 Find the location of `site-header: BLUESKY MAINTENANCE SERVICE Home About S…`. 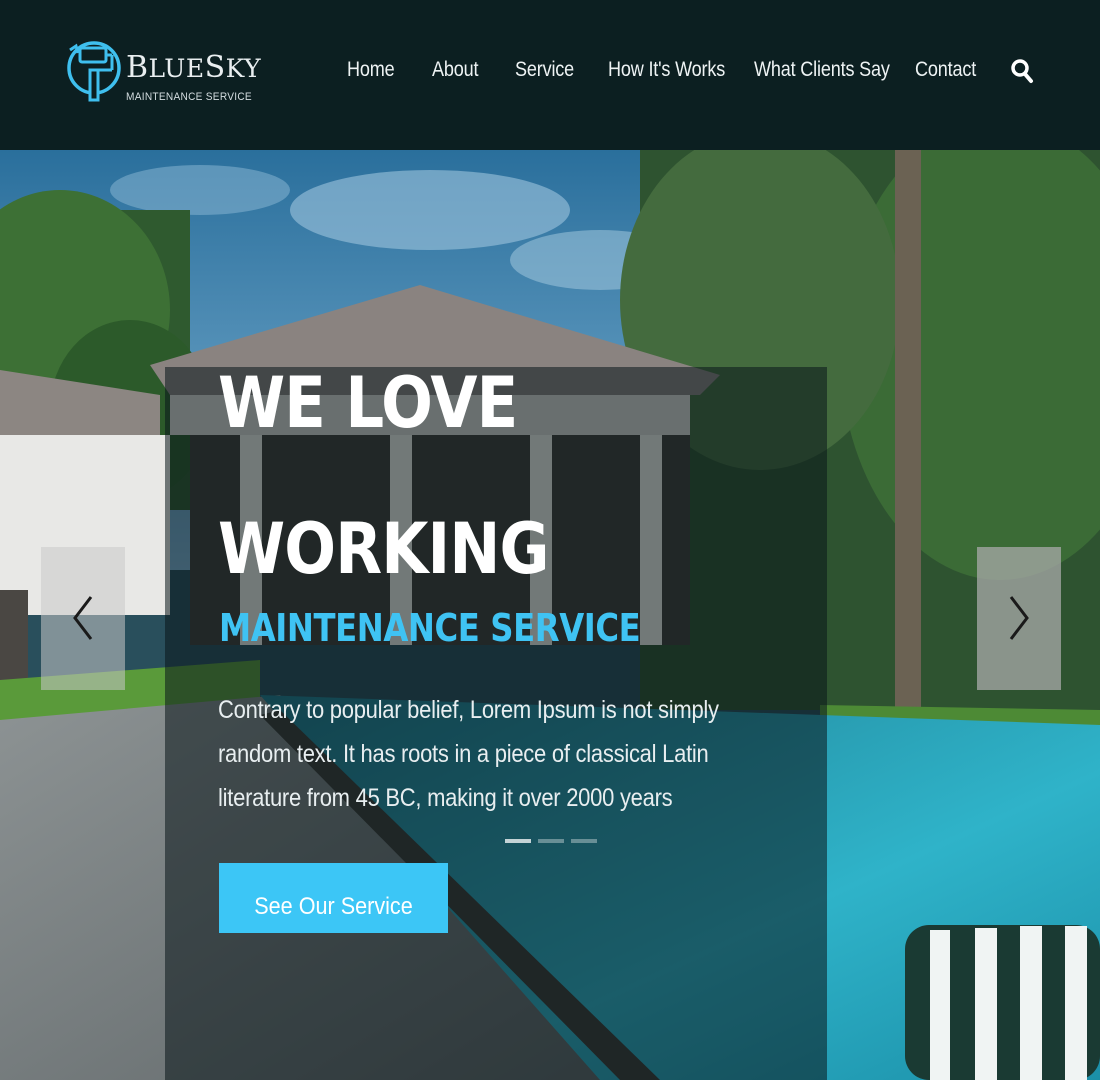

site-header: BLUESKY MAINTENANCE SERVICE Home About S… is located at coordinates (550, 75).